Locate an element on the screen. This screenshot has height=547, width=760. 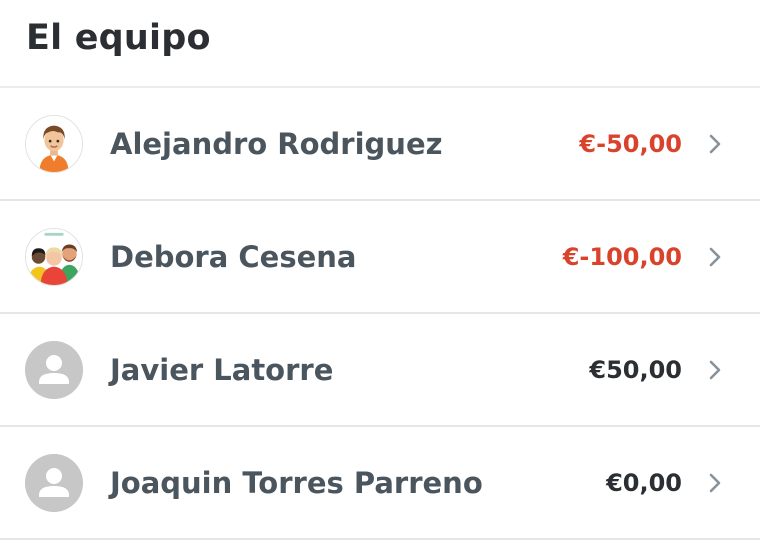
member-name: Javier Latorre is located at coordinates (222, 369).